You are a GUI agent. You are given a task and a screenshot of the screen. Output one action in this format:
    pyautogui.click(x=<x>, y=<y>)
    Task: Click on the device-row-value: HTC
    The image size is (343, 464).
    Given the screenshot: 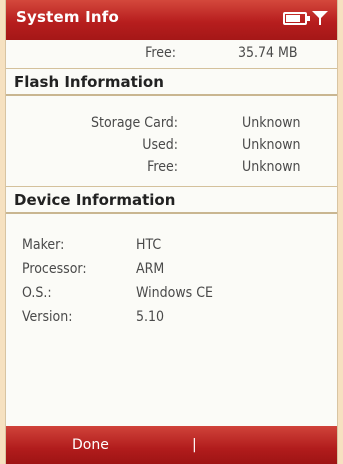 What is the action you would take?
    pyautogui.click(x=149, y=245)
    